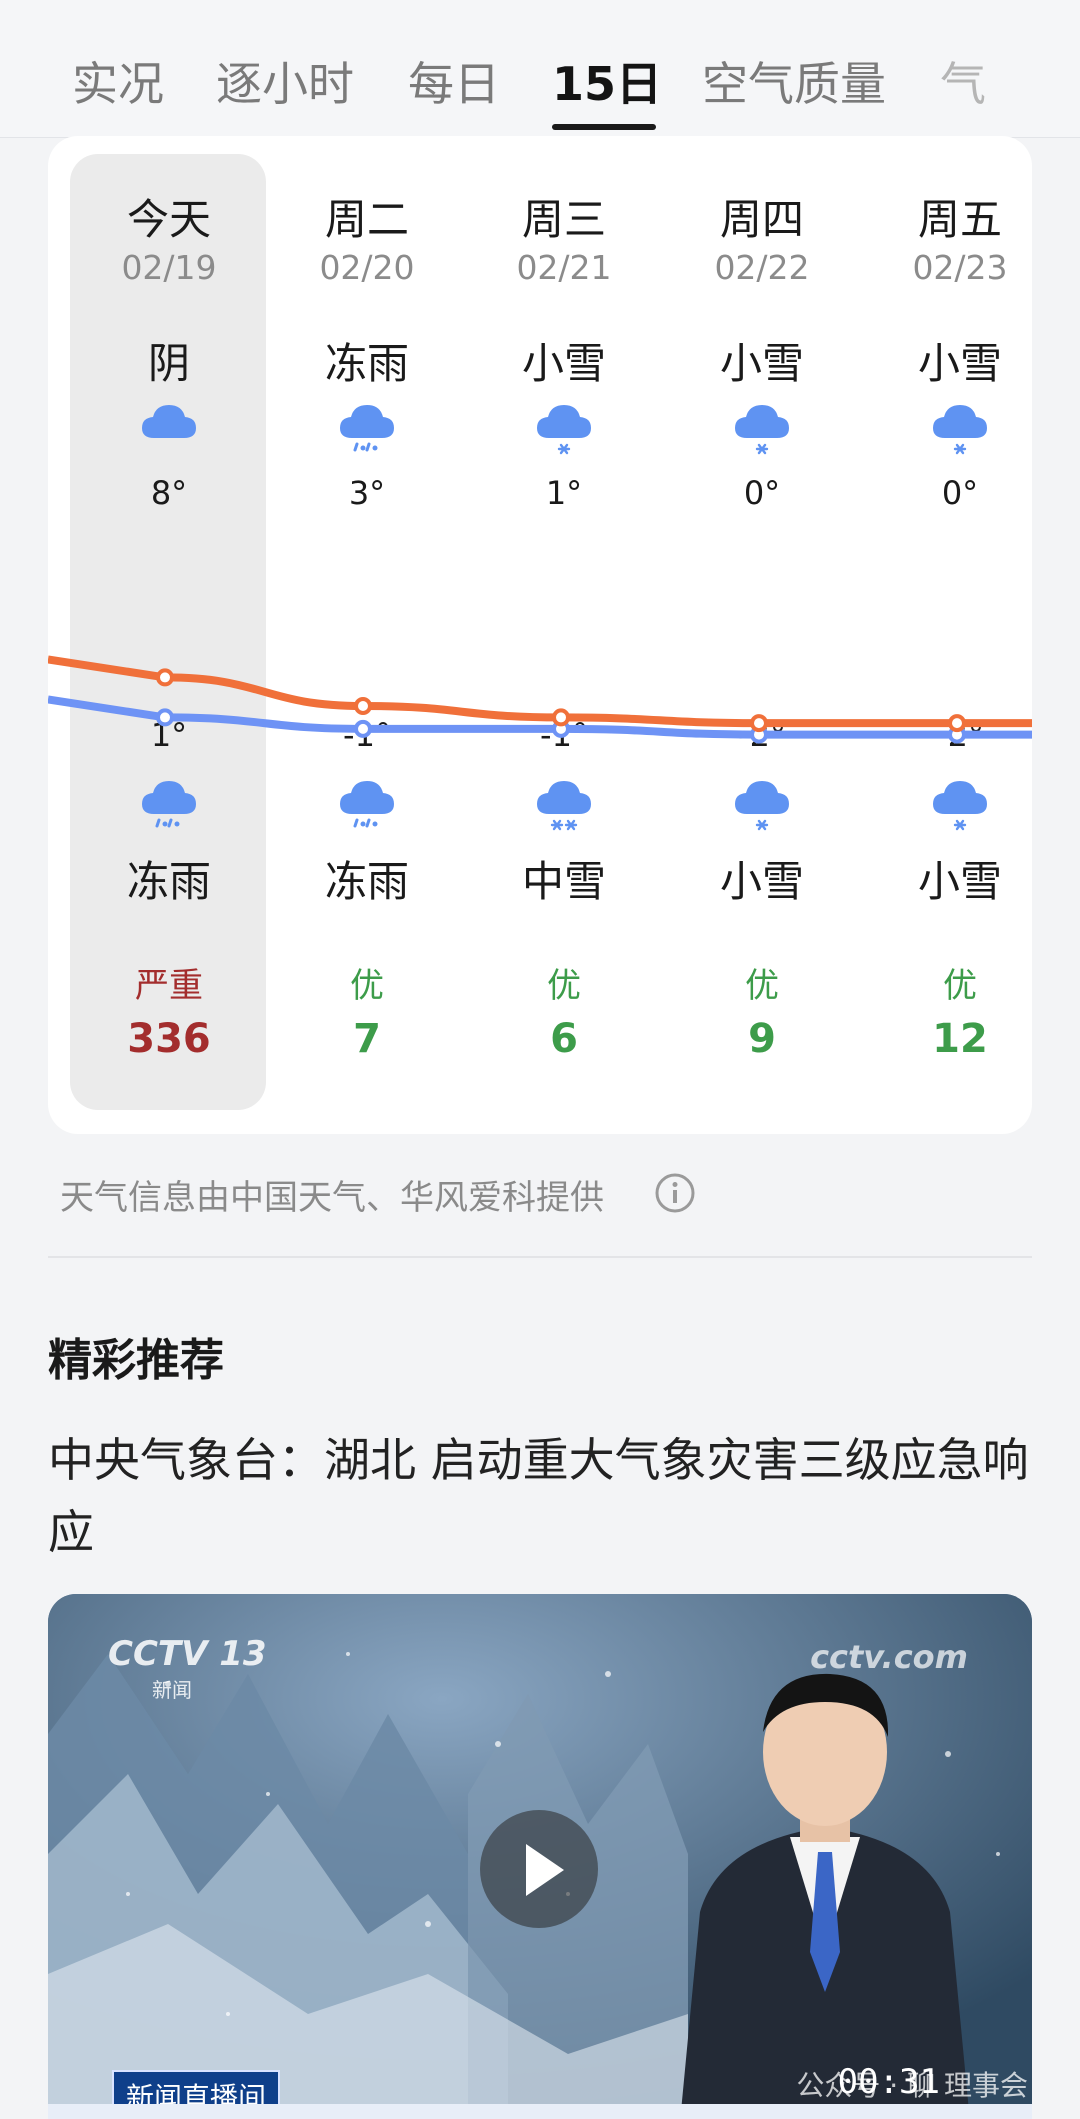  I want to click on news-anchor-image, so click(825, 1896).